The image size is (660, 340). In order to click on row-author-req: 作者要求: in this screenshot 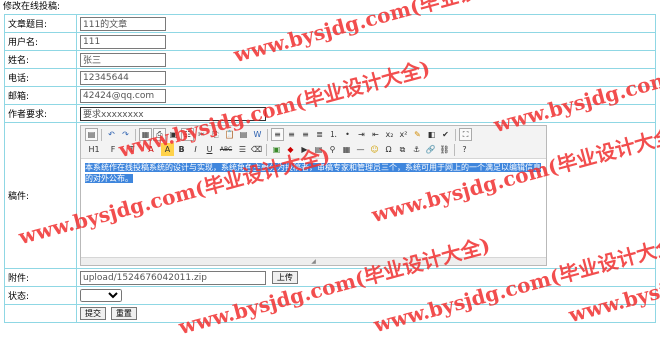, I will do `click(330, 113)`.